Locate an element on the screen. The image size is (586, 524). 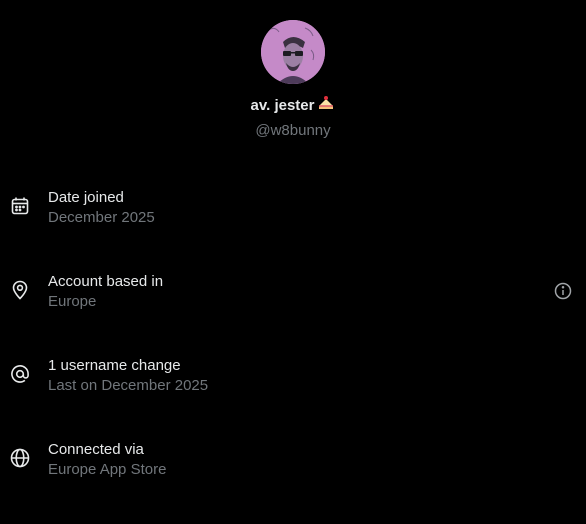
account-based-in-value: Europe is located at coordinates (72, 301).